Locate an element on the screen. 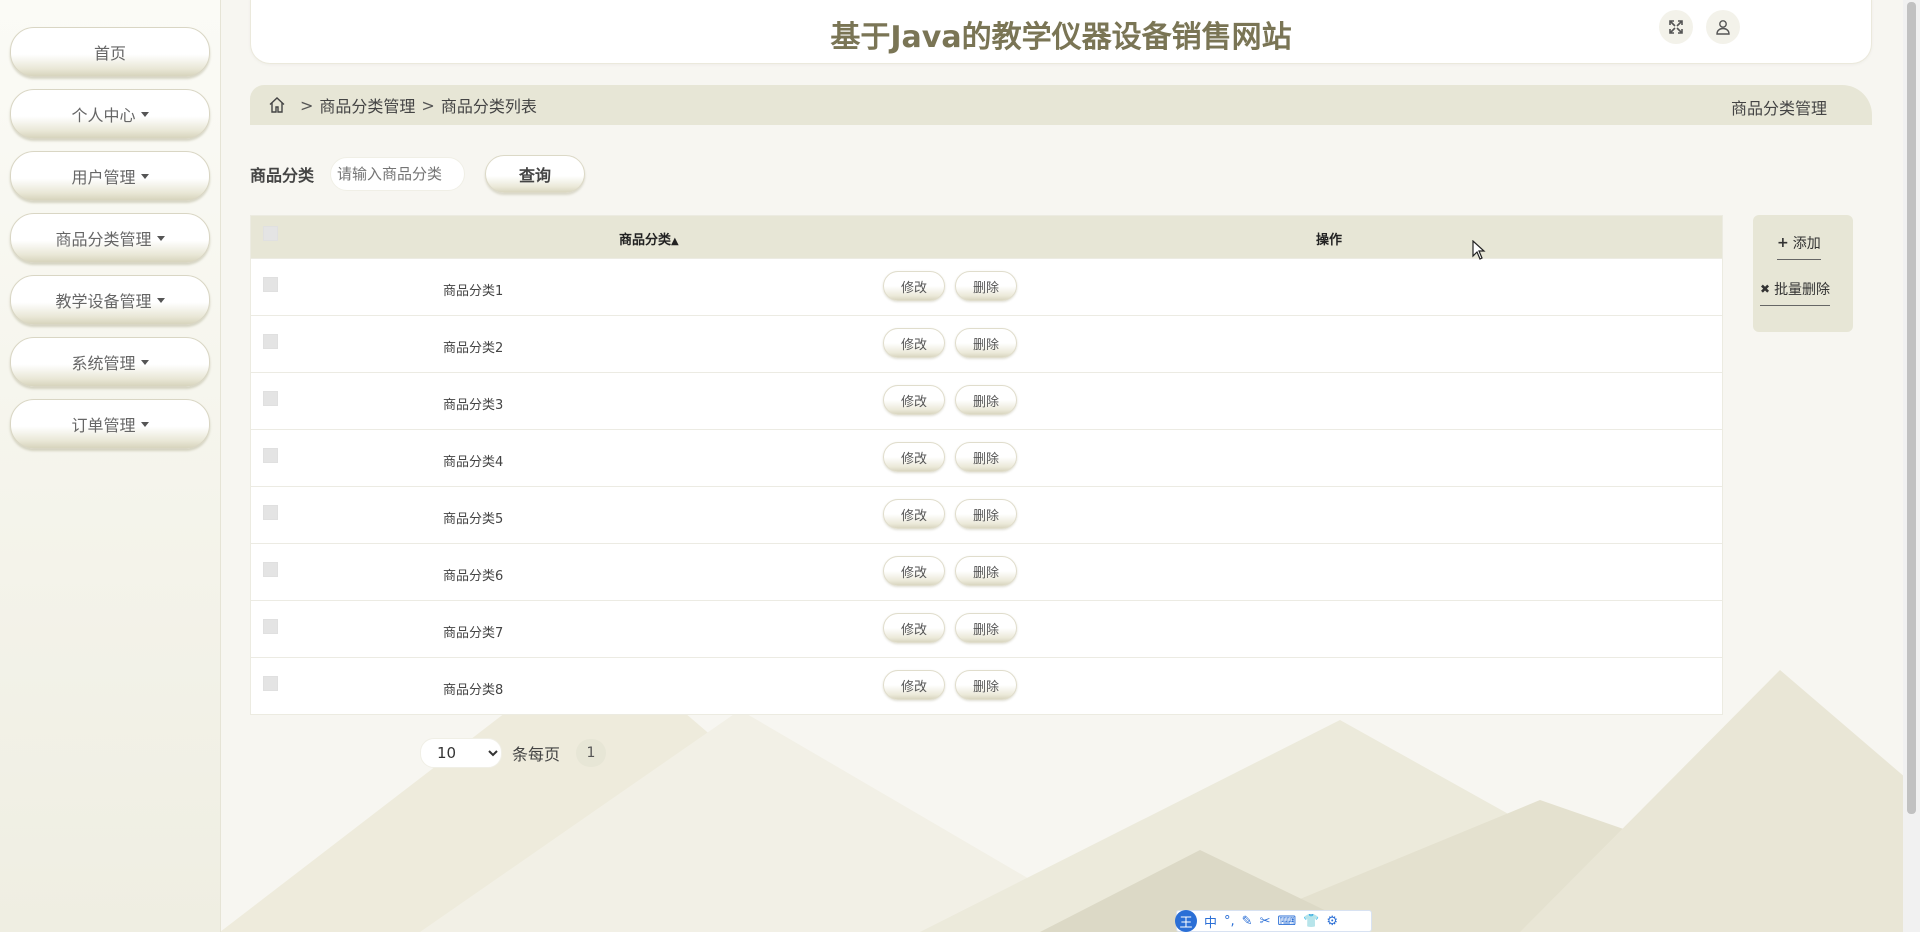  sidebar-item-label: 系统管理 is located at coordinates (103, 363).